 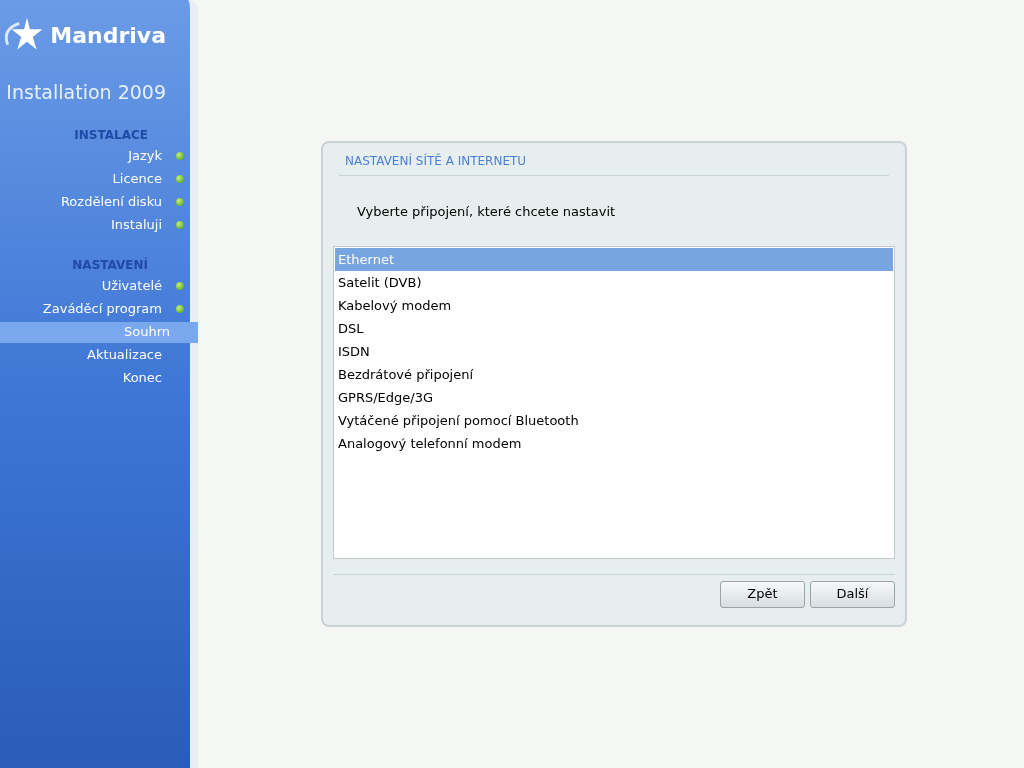 I want to click on prompt-text: Vyberte připojení, které chcete nastavit, so click(x=486, y=212).